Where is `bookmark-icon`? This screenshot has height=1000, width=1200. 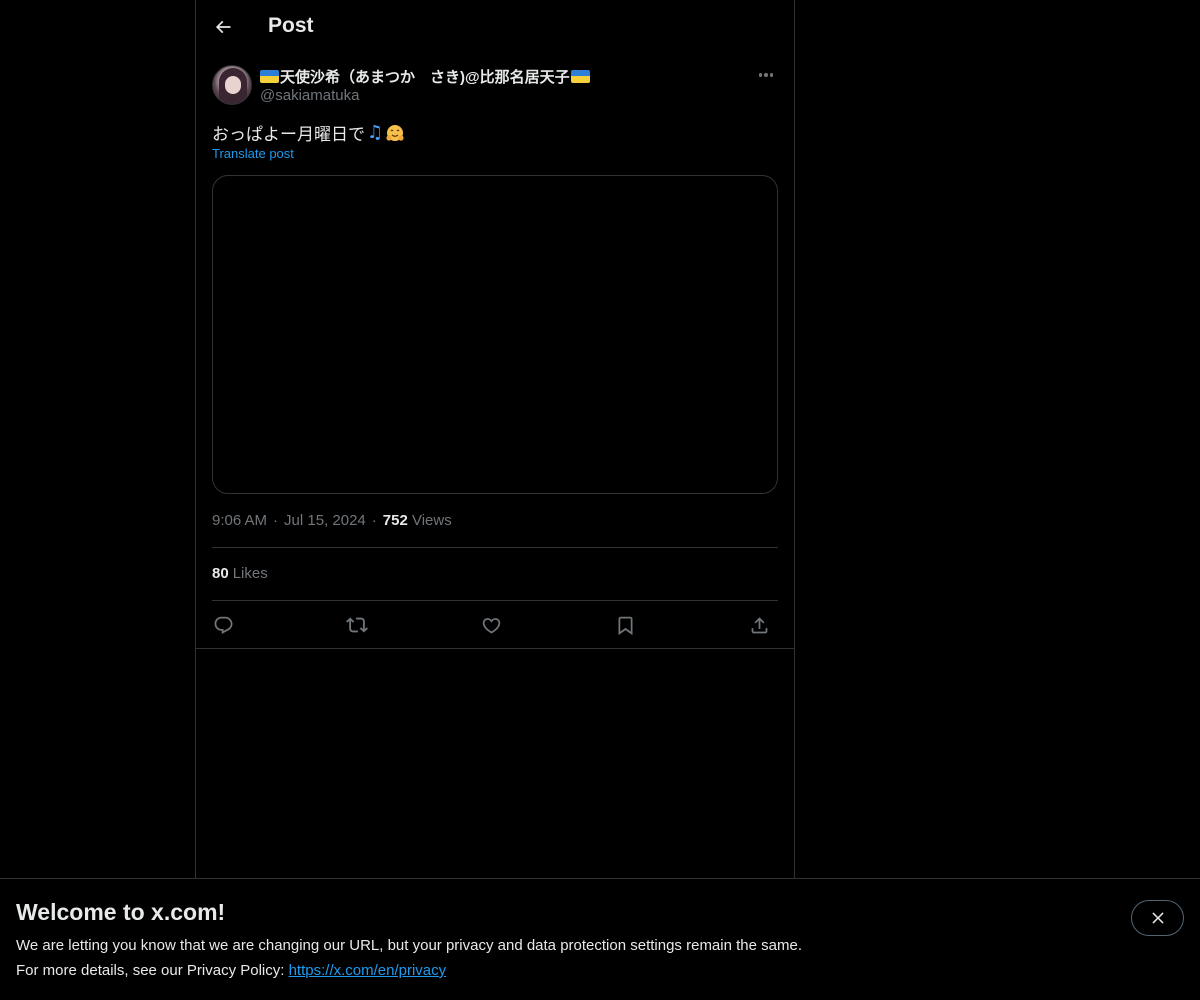
bookmark-icon is located at coordinates (625, 625).